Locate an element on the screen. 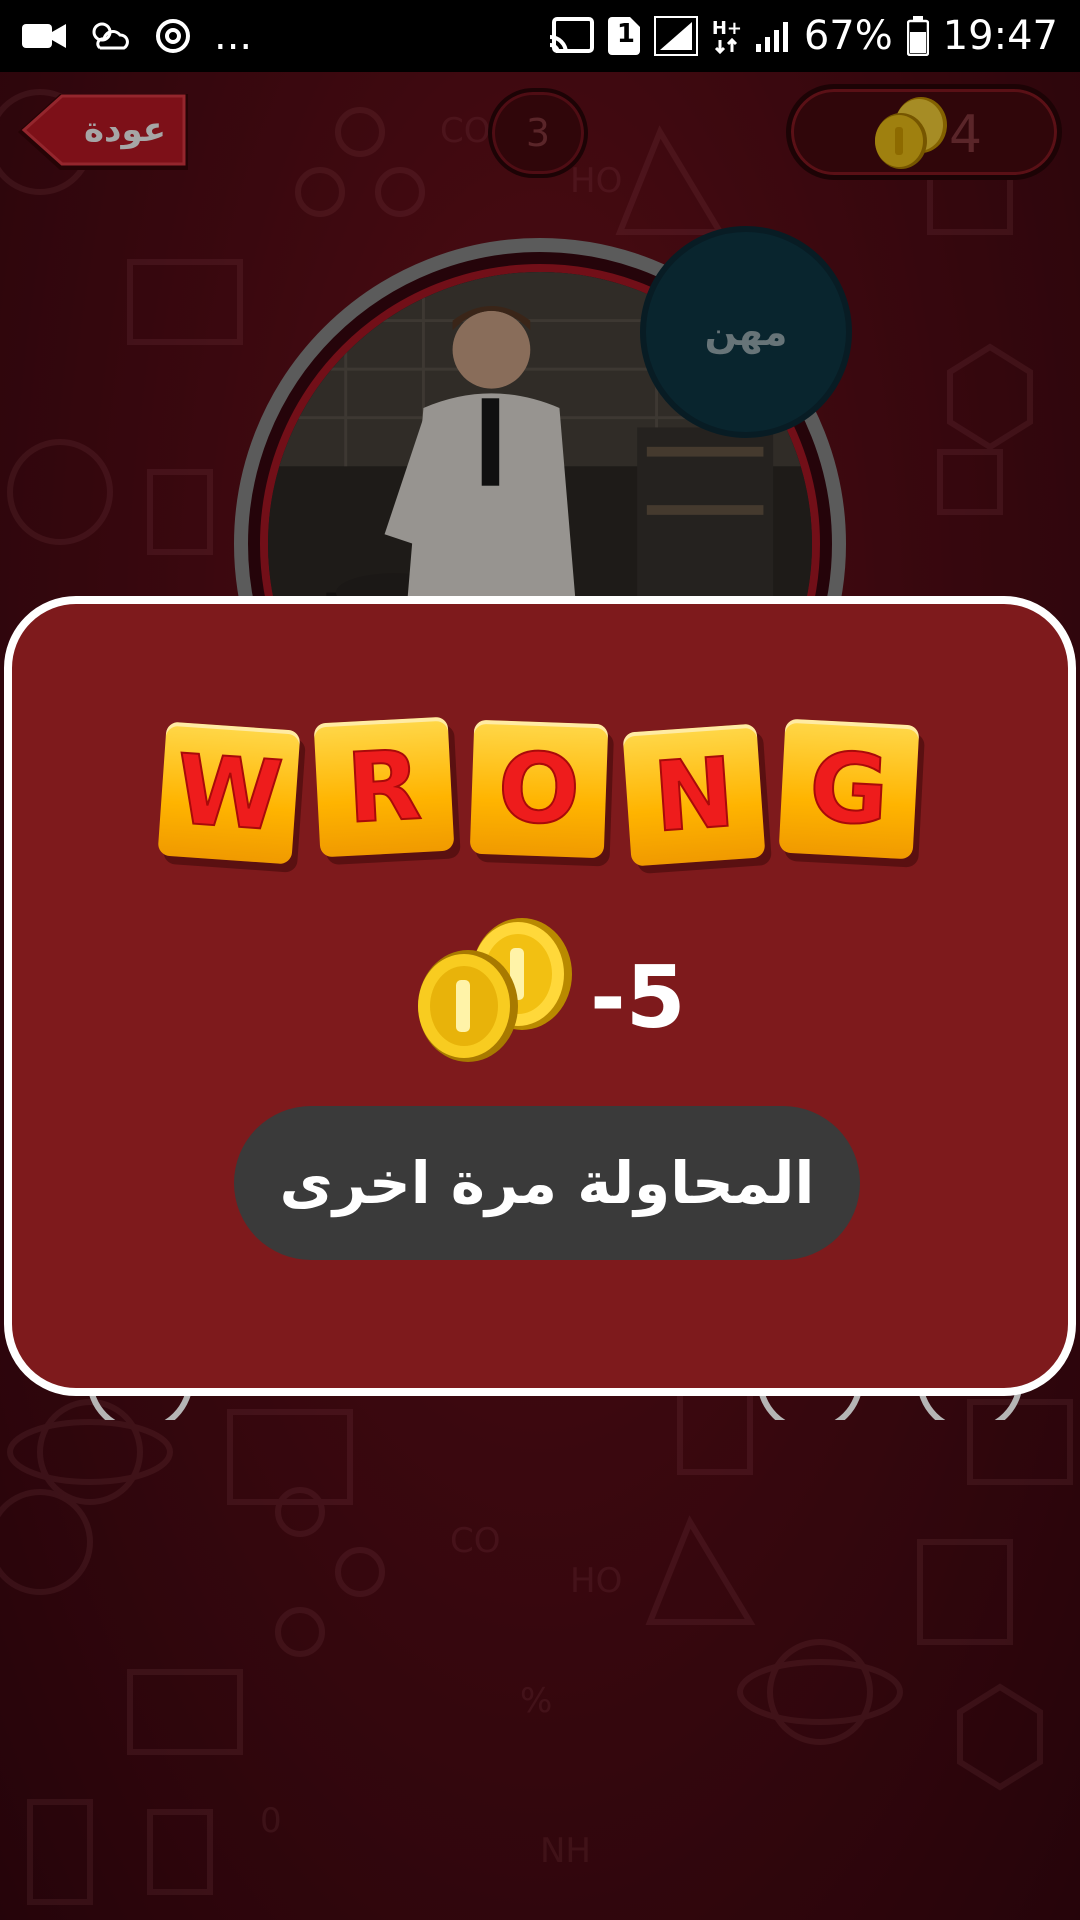 This screenshot has height=1920, width=1080. coins-icon is located at coordinates (495, 990).